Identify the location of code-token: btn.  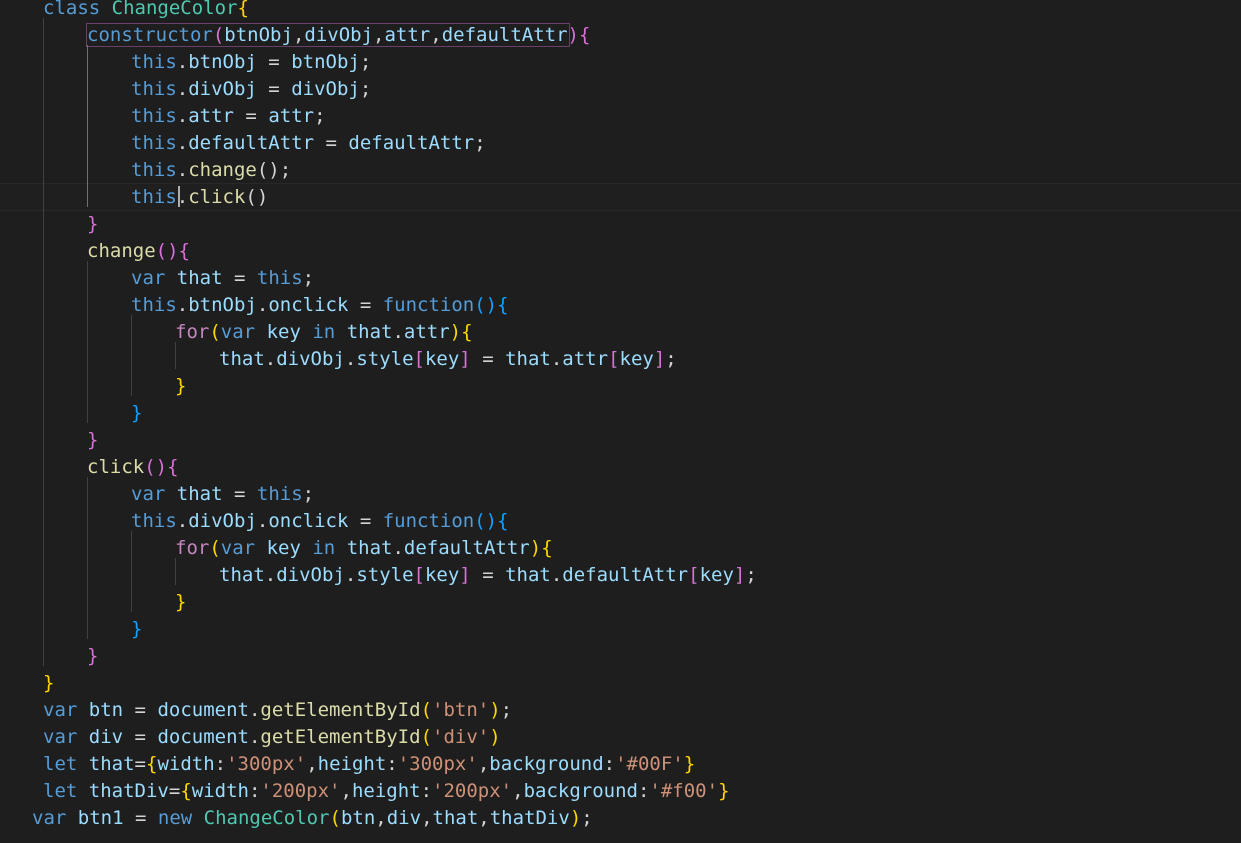
(358, 818).